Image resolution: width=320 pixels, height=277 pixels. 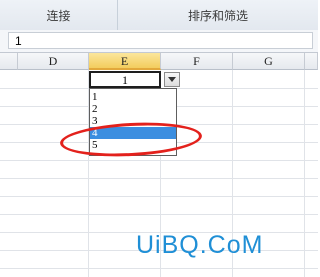 I want to click on ribbon-group-label: 连接, so click(x=58, y=15).